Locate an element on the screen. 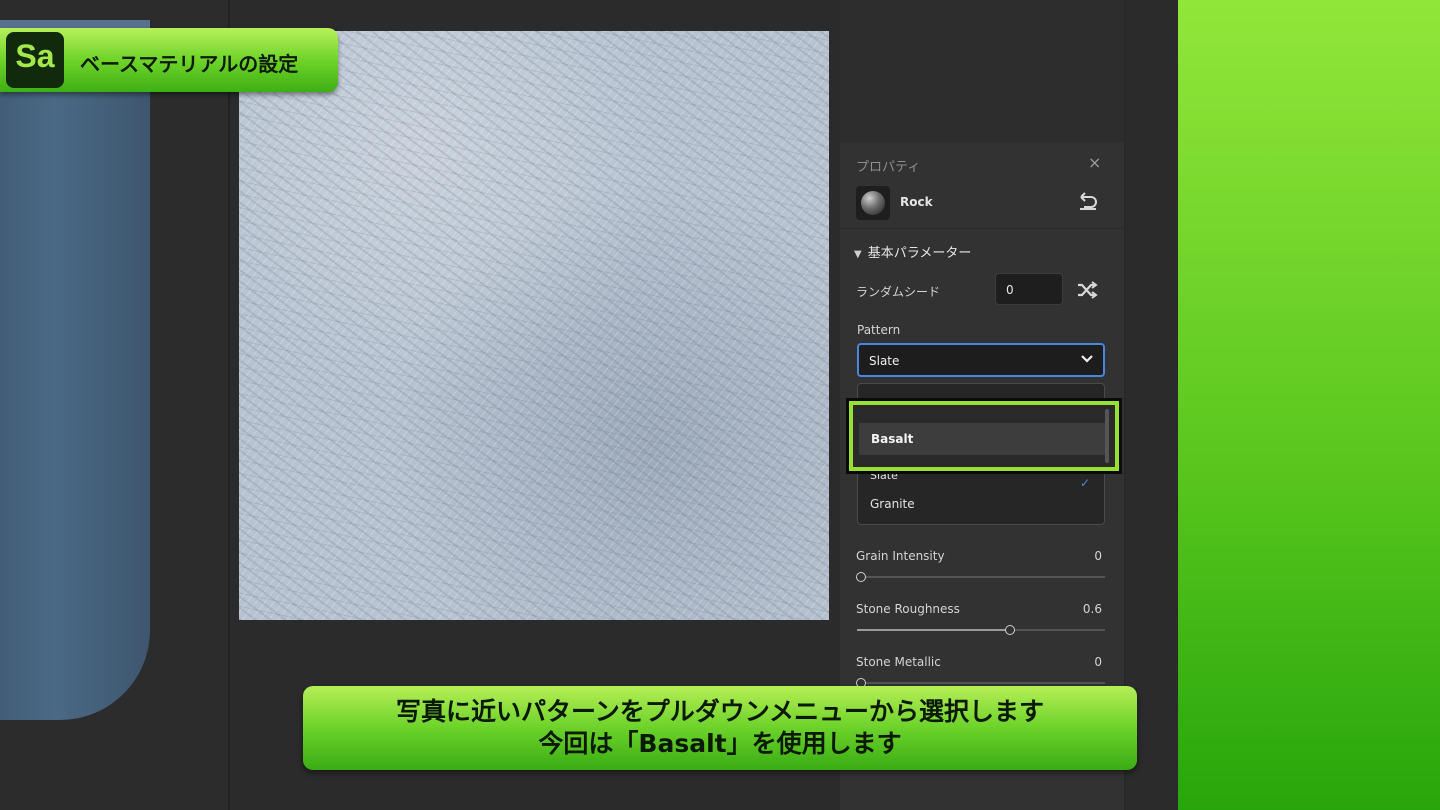 Image resolution: width=1440 pixels, height=810 pixels. random-seed-input: 0 is located at coordinates (1029, 289).